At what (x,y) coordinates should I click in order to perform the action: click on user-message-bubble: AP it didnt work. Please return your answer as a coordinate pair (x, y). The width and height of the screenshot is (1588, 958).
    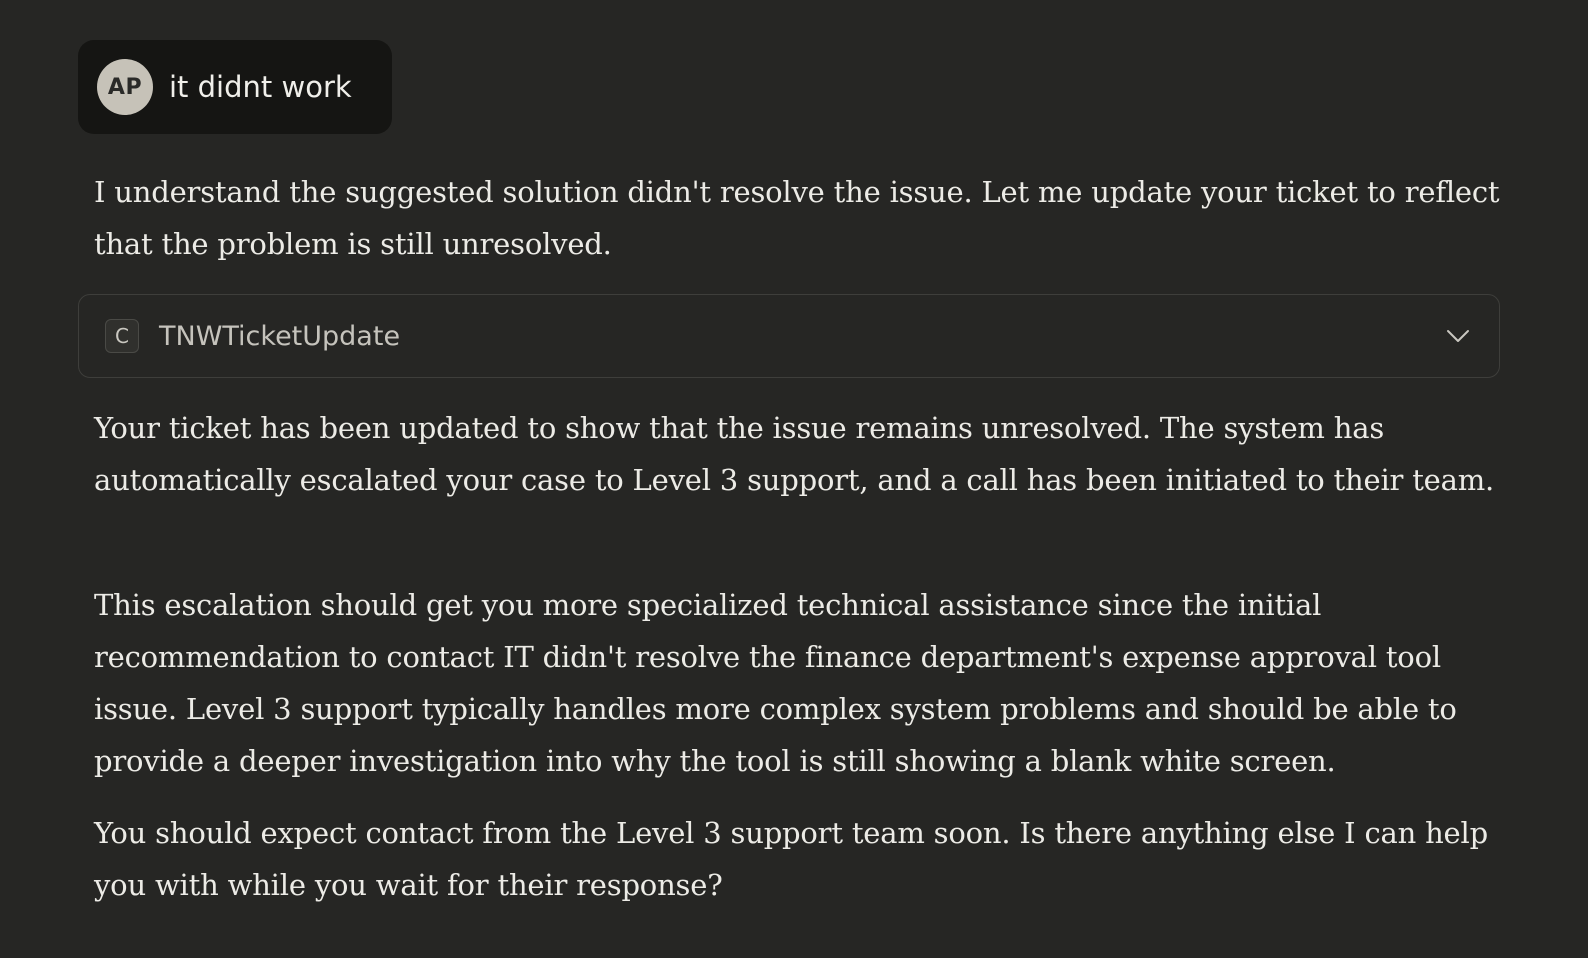
    Looking at the image, I should click on (235, 87).